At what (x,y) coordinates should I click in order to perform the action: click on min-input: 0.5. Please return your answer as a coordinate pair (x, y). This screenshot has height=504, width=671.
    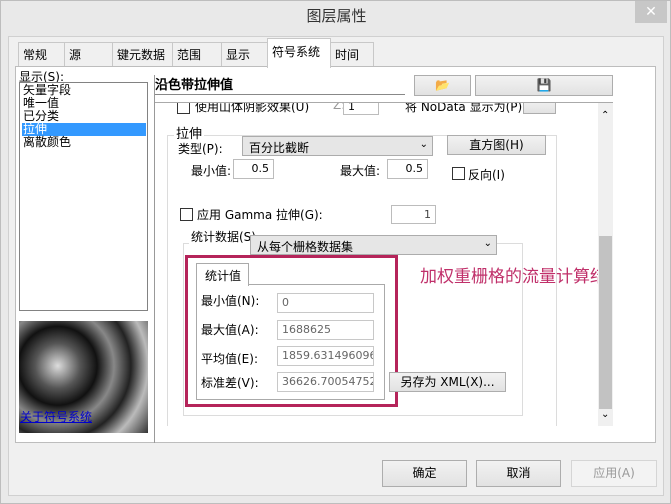
    Looking at the image, I should click on (253, 169).